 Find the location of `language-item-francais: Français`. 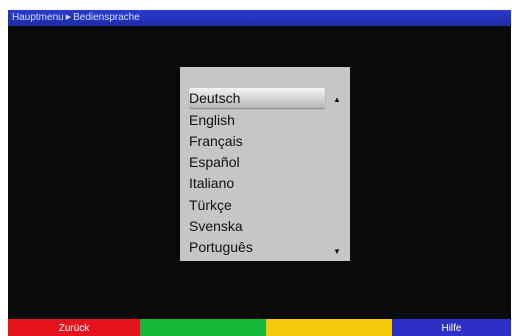

language-item-francais: Français is located at coordinates (257, 141).